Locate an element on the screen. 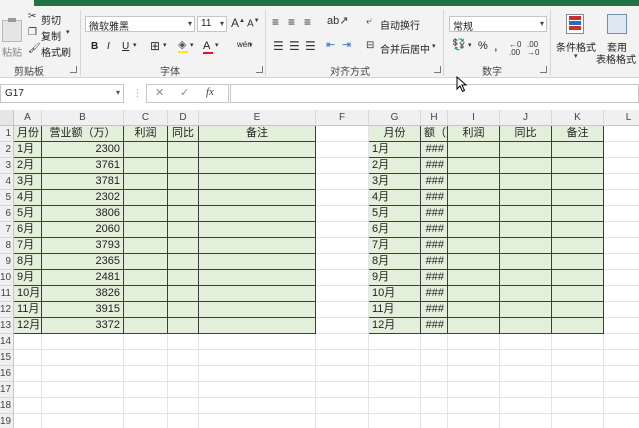 This screenshot has height=428, width=639. decrease-decimal-icon: .00 →0 is located at coordinates (533, 49).